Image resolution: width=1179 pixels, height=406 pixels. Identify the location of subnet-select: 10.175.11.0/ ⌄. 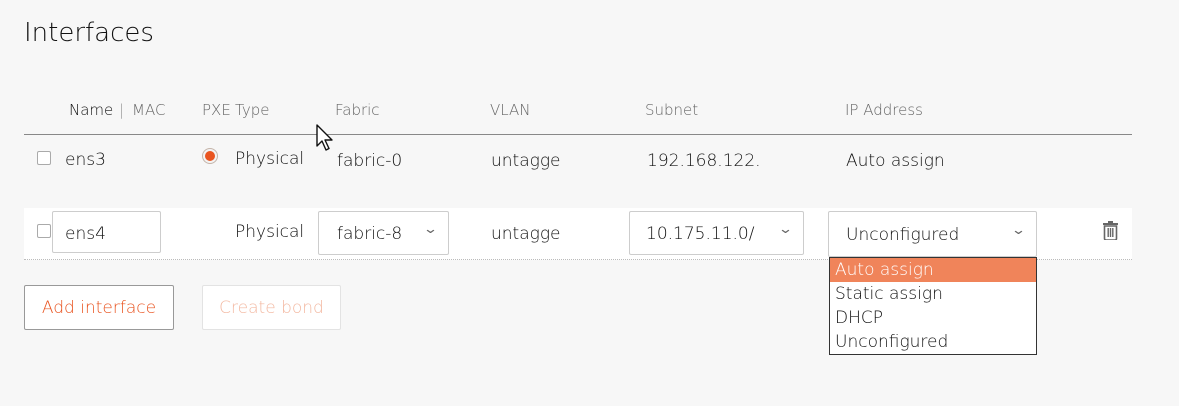
(716, 233).